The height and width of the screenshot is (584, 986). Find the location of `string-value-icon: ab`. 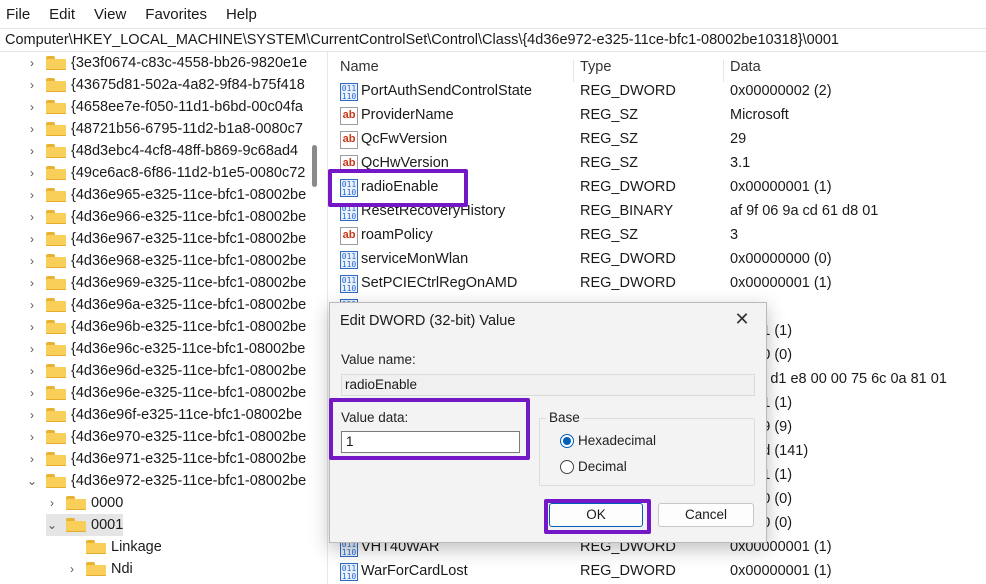

string-value-icon: ab is located at coordinates (349, 140).